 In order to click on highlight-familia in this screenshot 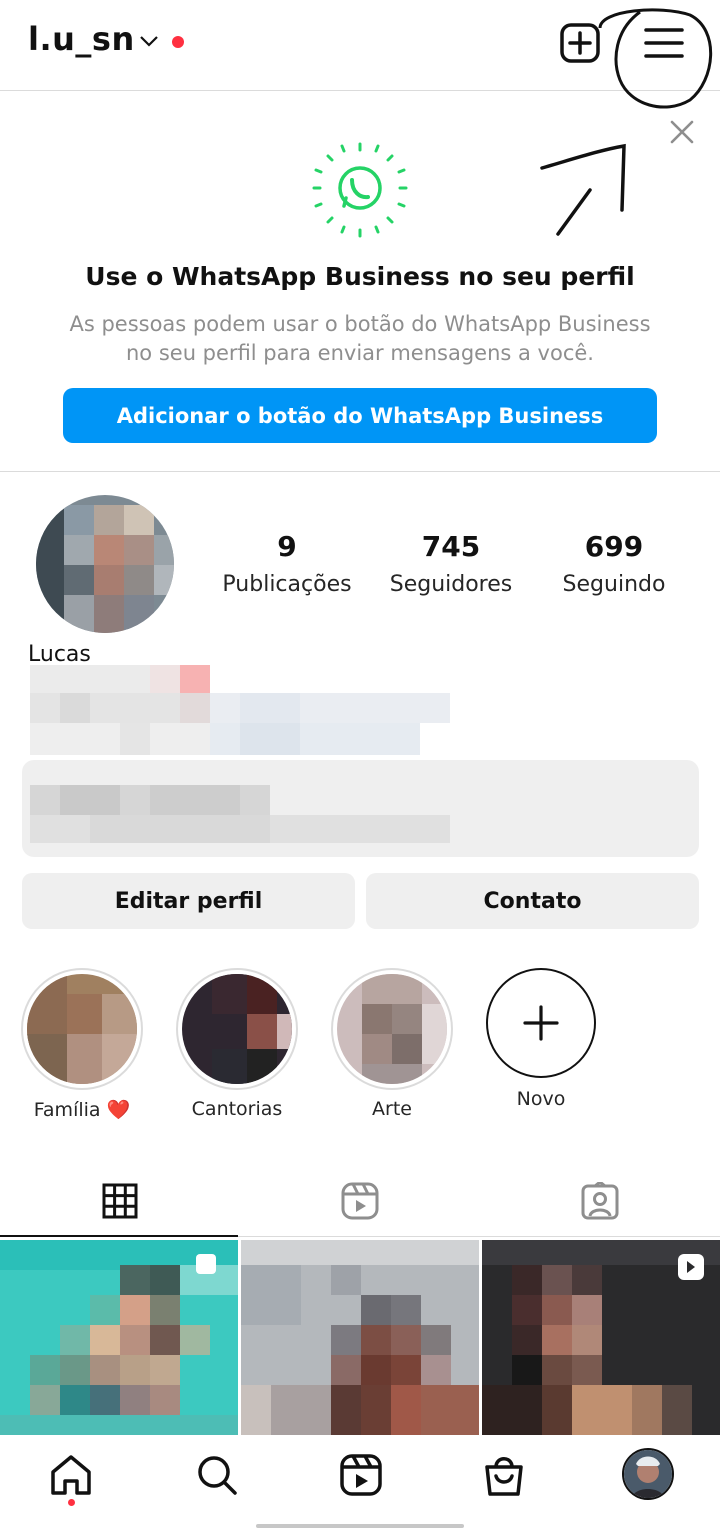, I will do `click(82, 1029)`.